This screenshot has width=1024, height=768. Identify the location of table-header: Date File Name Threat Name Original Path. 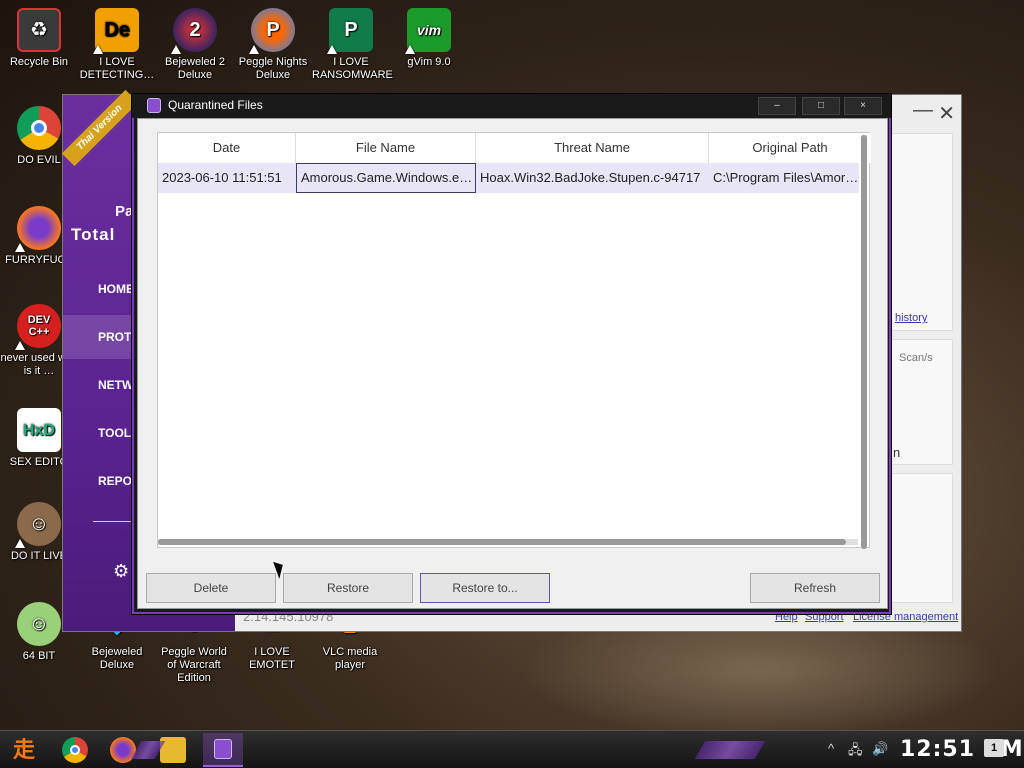
(514, 148).